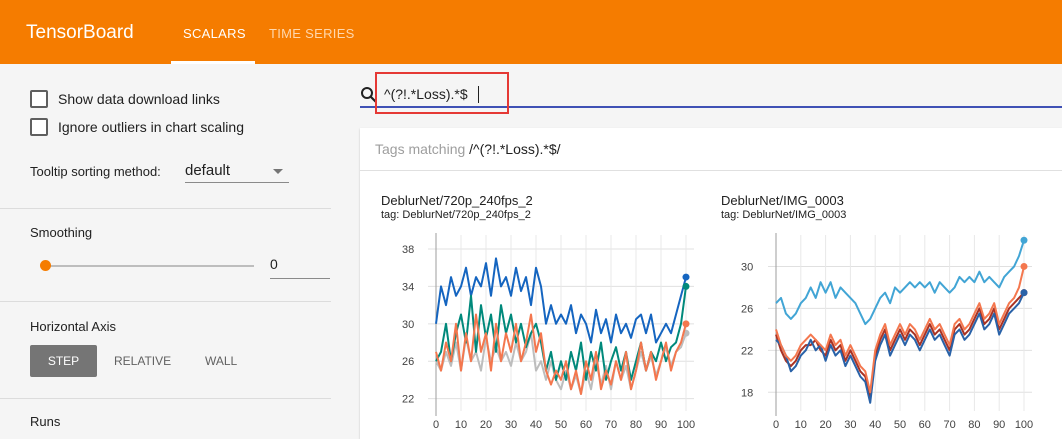 Image resolution: width=1062 pixels, height=439 pixels. Describe the element at coordinates (139, 99) in the screenshot. I see `show-download-links-label: Show data download links` at that location.